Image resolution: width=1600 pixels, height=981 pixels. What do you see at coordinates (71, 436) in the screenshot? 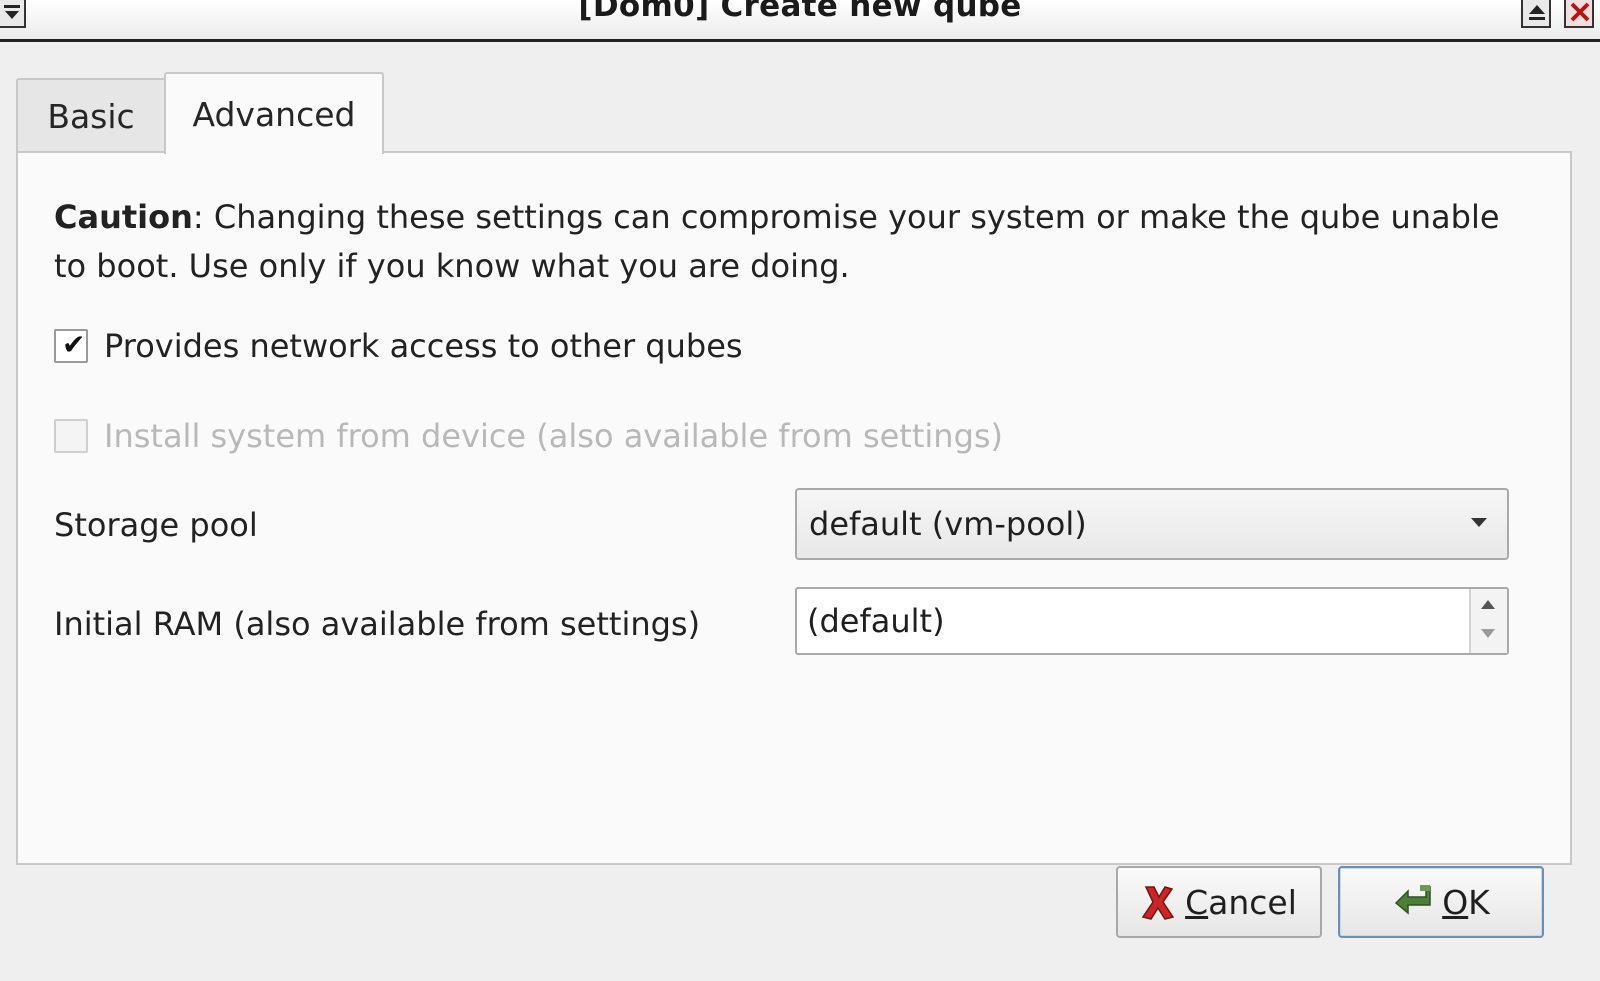
I see `install-from-device-checkbox` at bounding box center [71, 436].